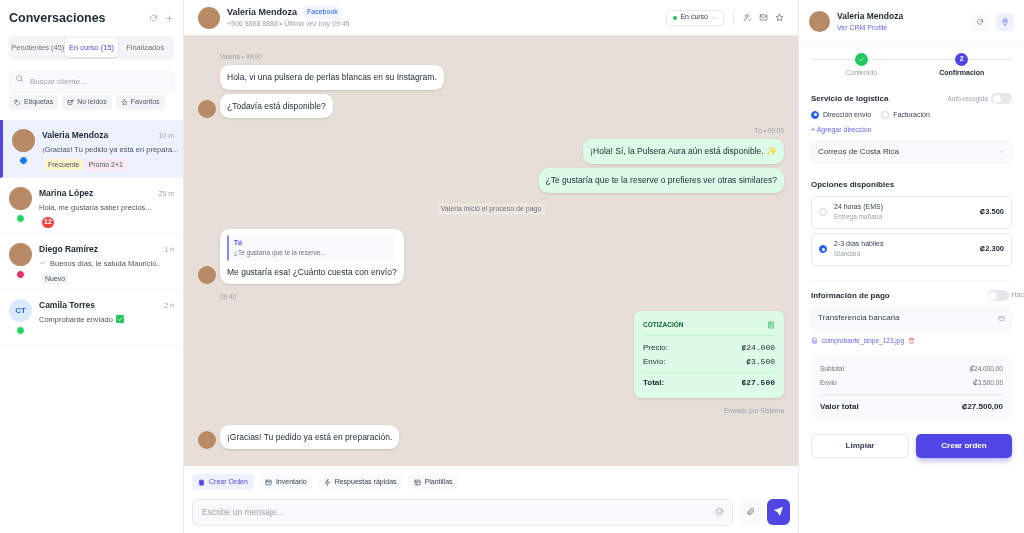 This screenshot has width=1024, height=533. What do you see at coordinates (850, 98) in the screenshot?
I see `section-title: Servicio de logística` at bounding box center [850, 98].